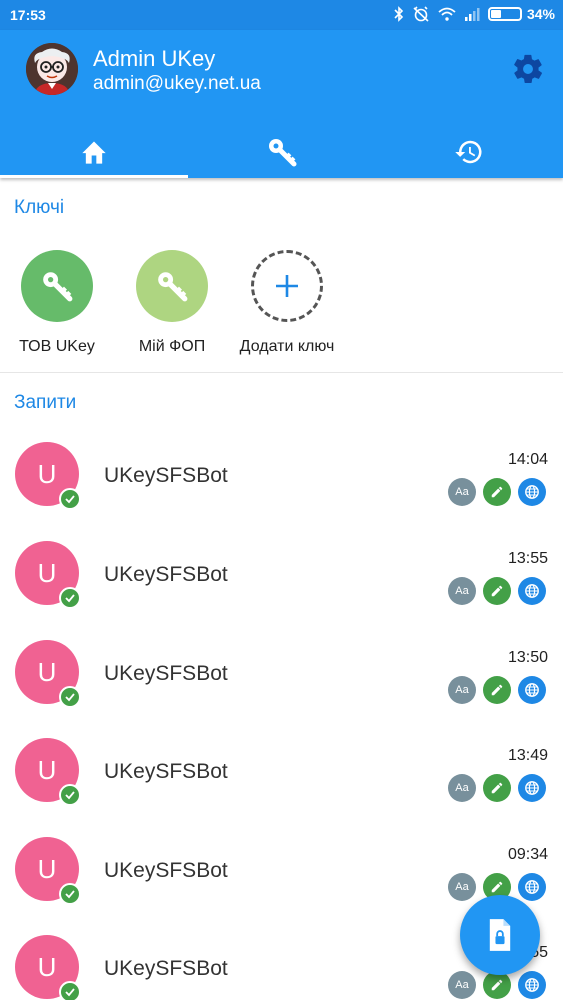 This screenshot has width=563, height=1000. I want to click on tab-keys, so click(282, 152).